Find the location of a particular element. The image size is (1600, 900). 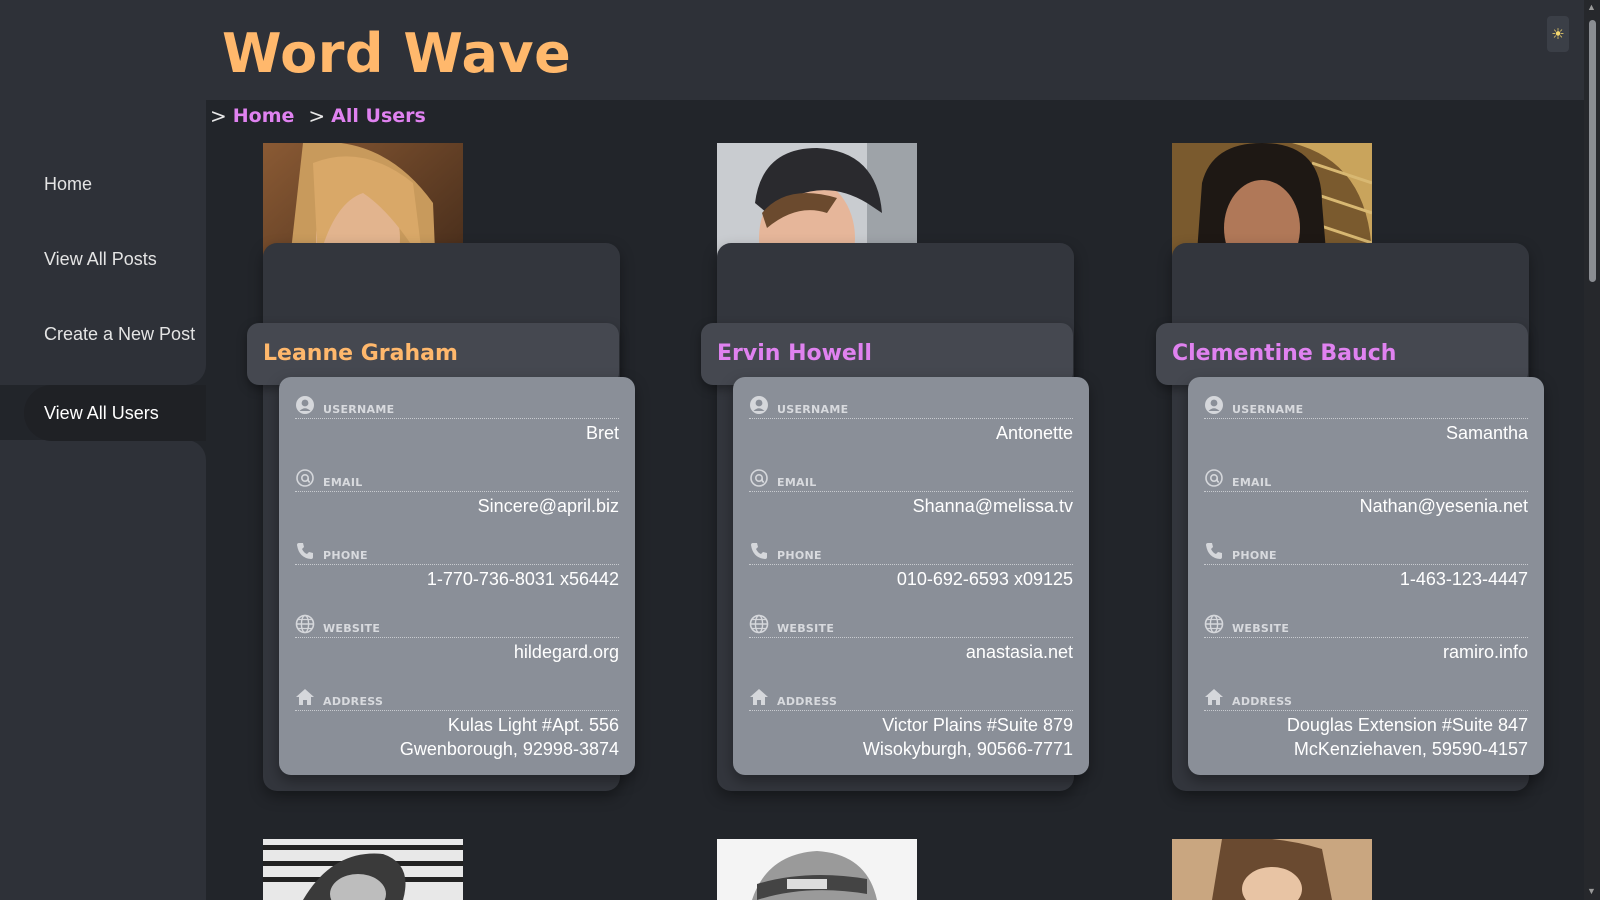

app-title: Word Wave is located at coordinates (396, 53).